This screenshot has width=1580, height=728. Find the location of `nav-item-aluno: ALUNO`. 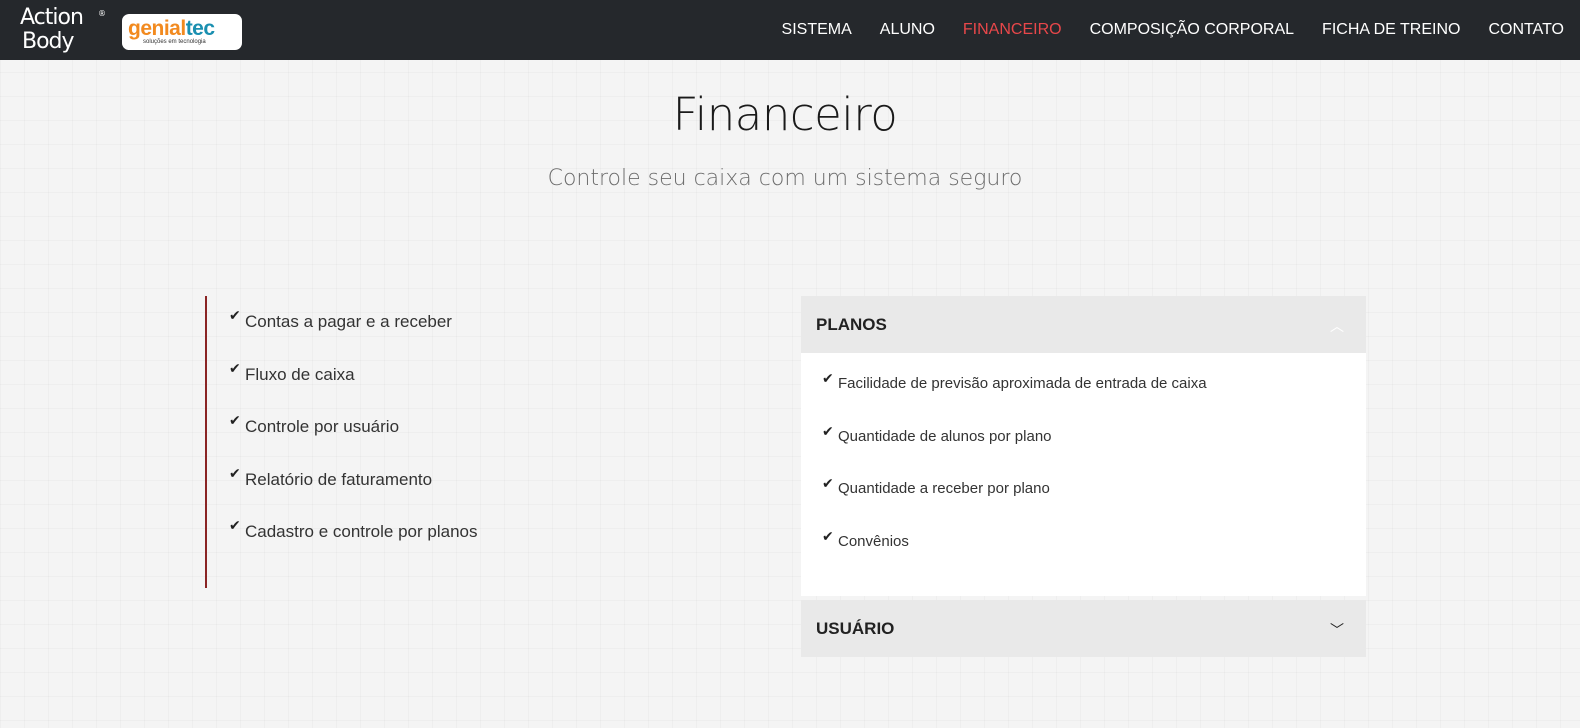

nav-item-aluno: ALUNO is located at coordinates (907, 30).